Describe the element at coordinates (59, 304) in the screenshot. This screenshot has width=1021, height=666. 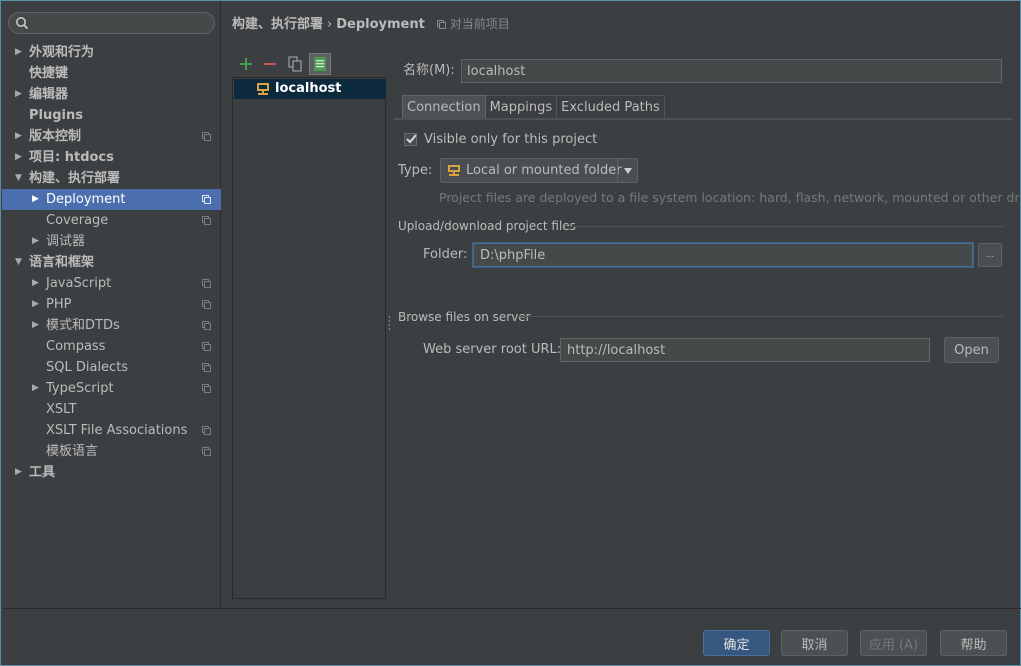
I see `sidebar-item-label: PHP` at that location.